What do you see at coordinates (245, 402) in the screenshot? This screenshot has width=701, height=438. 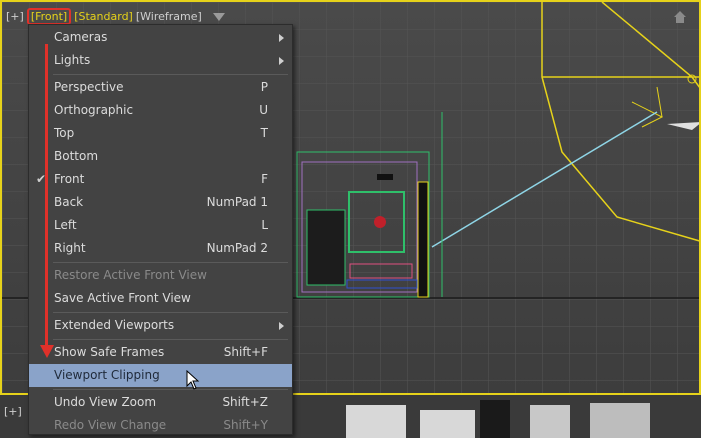 I see `menu-item-shortcut: Shift+Z` at bounding box center [245, 402].